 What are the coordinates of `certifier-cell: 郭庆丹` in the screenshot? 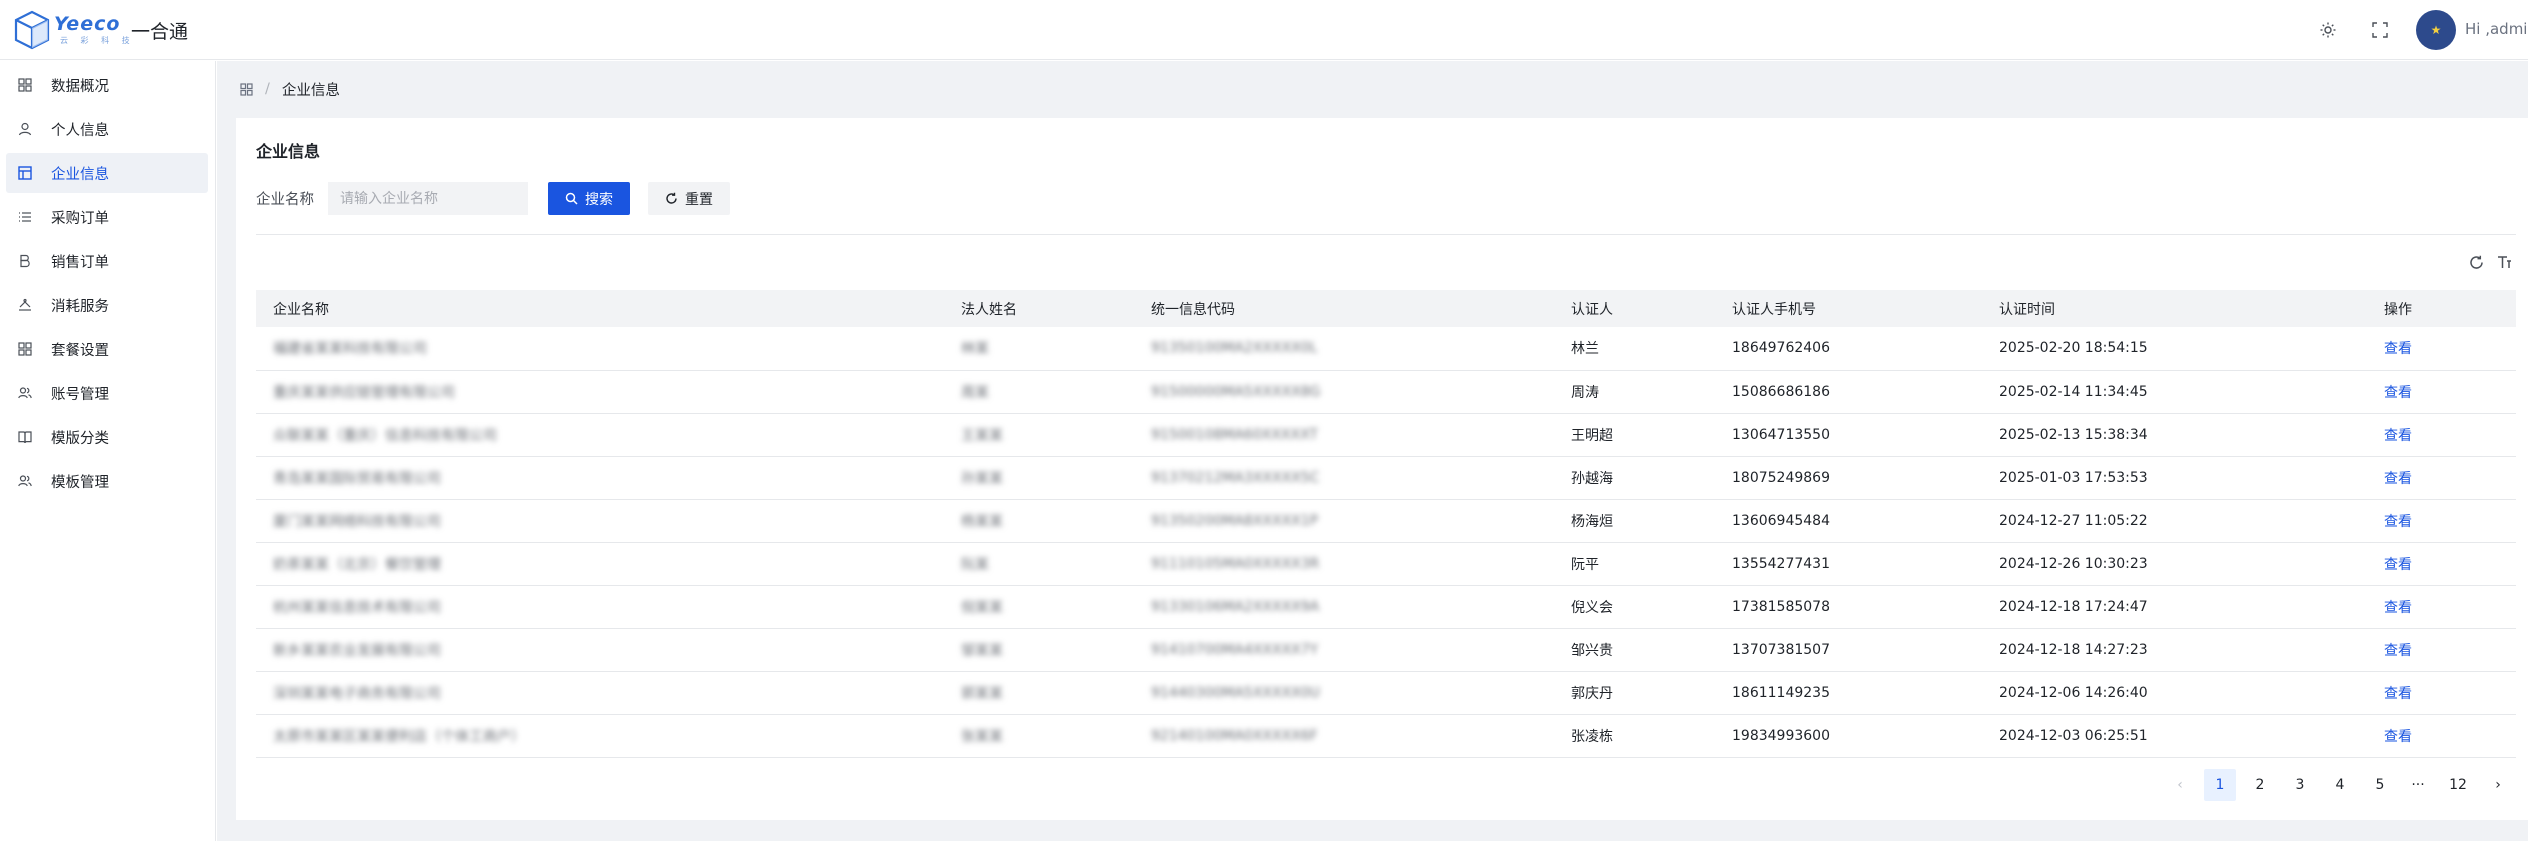 It's located at (1634, 693).